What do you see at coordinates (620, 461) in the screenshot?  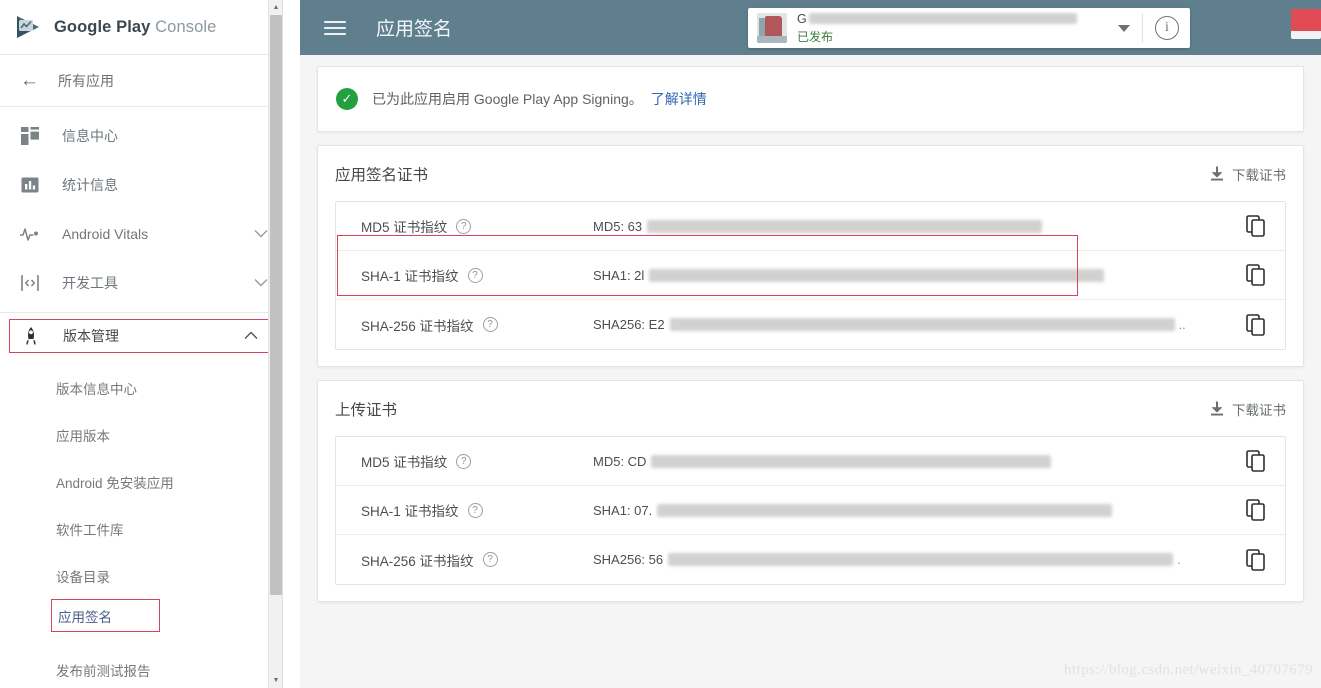 I see `fingerprint-value-prefix: MD5: CD` at bounding box center [620, 461].